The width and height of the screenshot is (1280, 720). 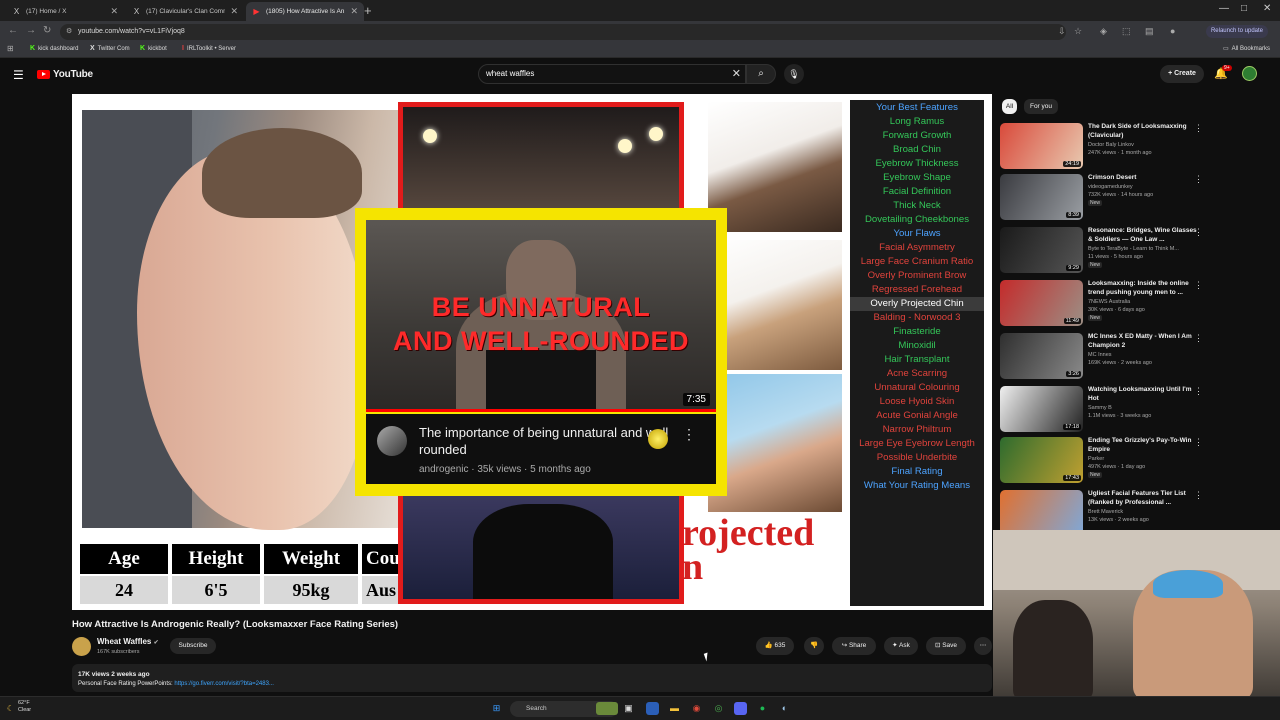 I want to click on search-input: wheat waffles ✕, so click(x=612, y=74).